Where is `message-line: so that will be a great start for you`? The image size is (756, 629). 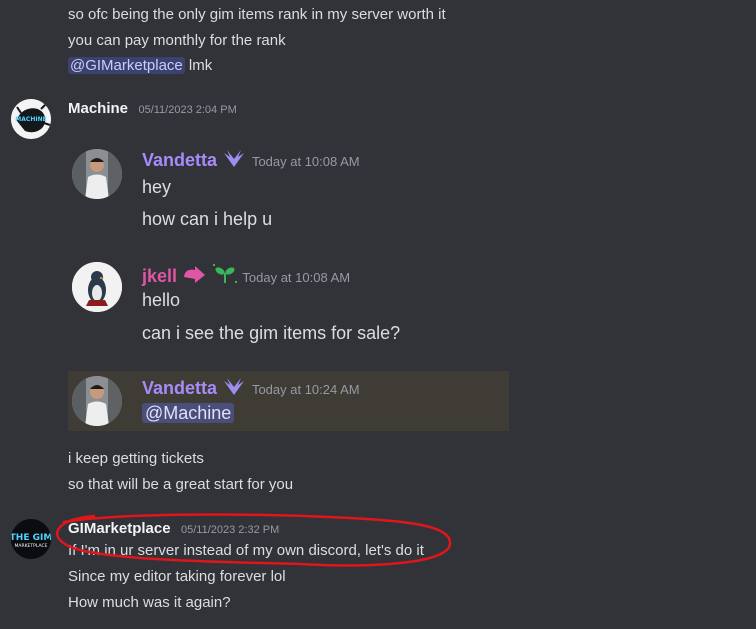
message-line: so that will be a great start for you is located at coordinates (181, 484).